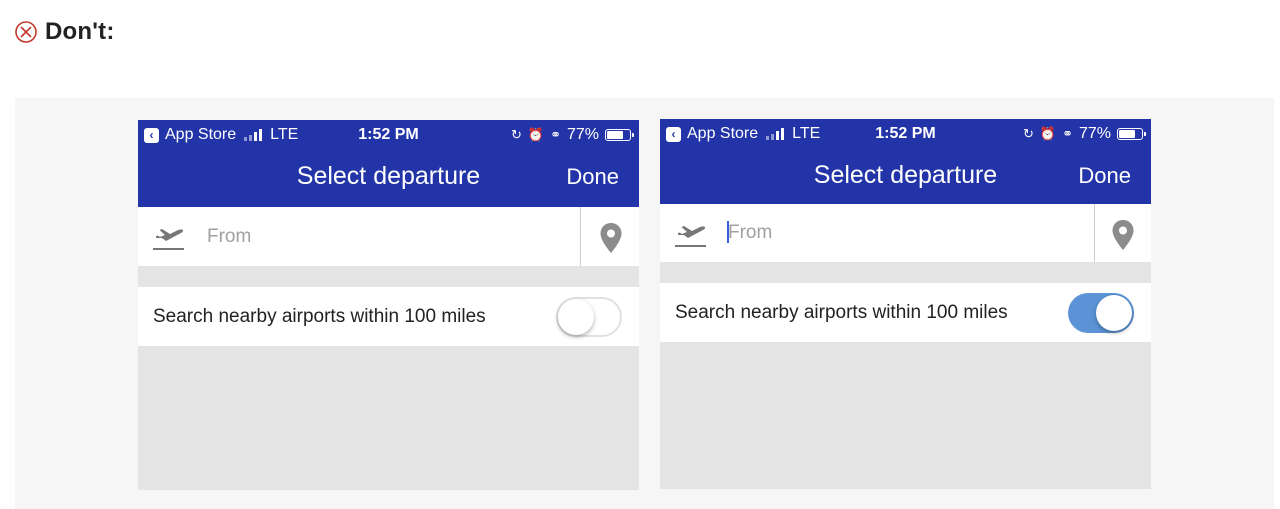 This screenshot has height=509, width=1280. I want to click on x-circle-icon, so click(26, 32).